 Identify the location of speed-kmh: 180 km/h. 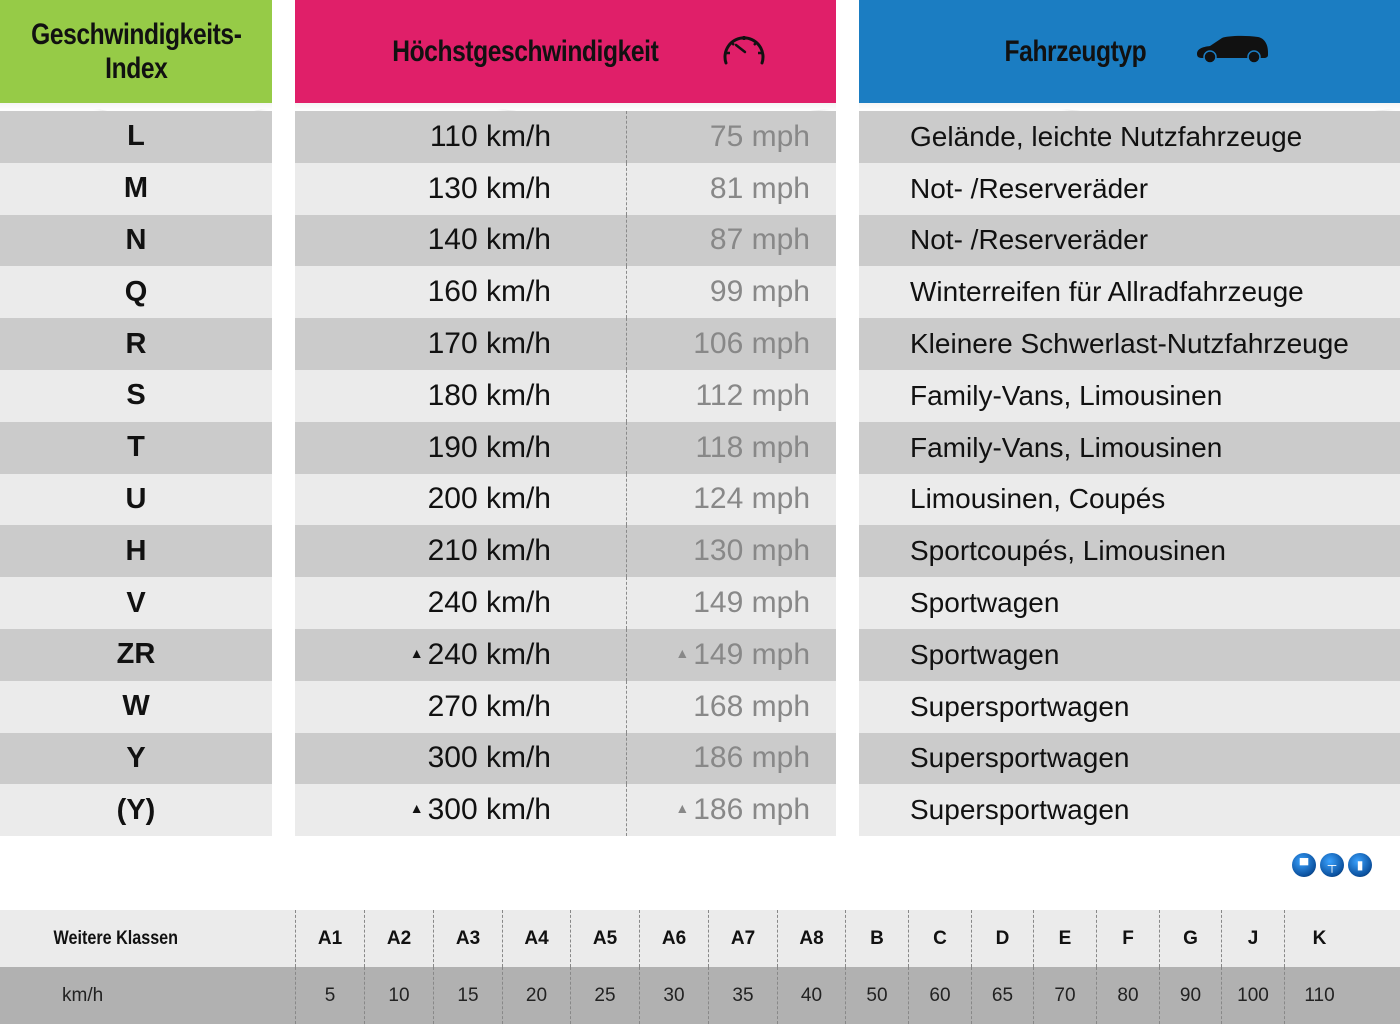
(489, 395).